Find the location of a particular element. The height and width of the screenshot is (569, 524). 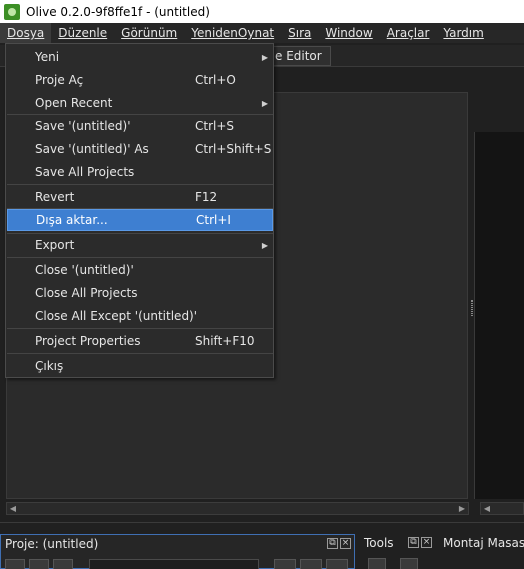

menu-item-open-recent: Open Recent ▶ is located at coordinates (140, 103).